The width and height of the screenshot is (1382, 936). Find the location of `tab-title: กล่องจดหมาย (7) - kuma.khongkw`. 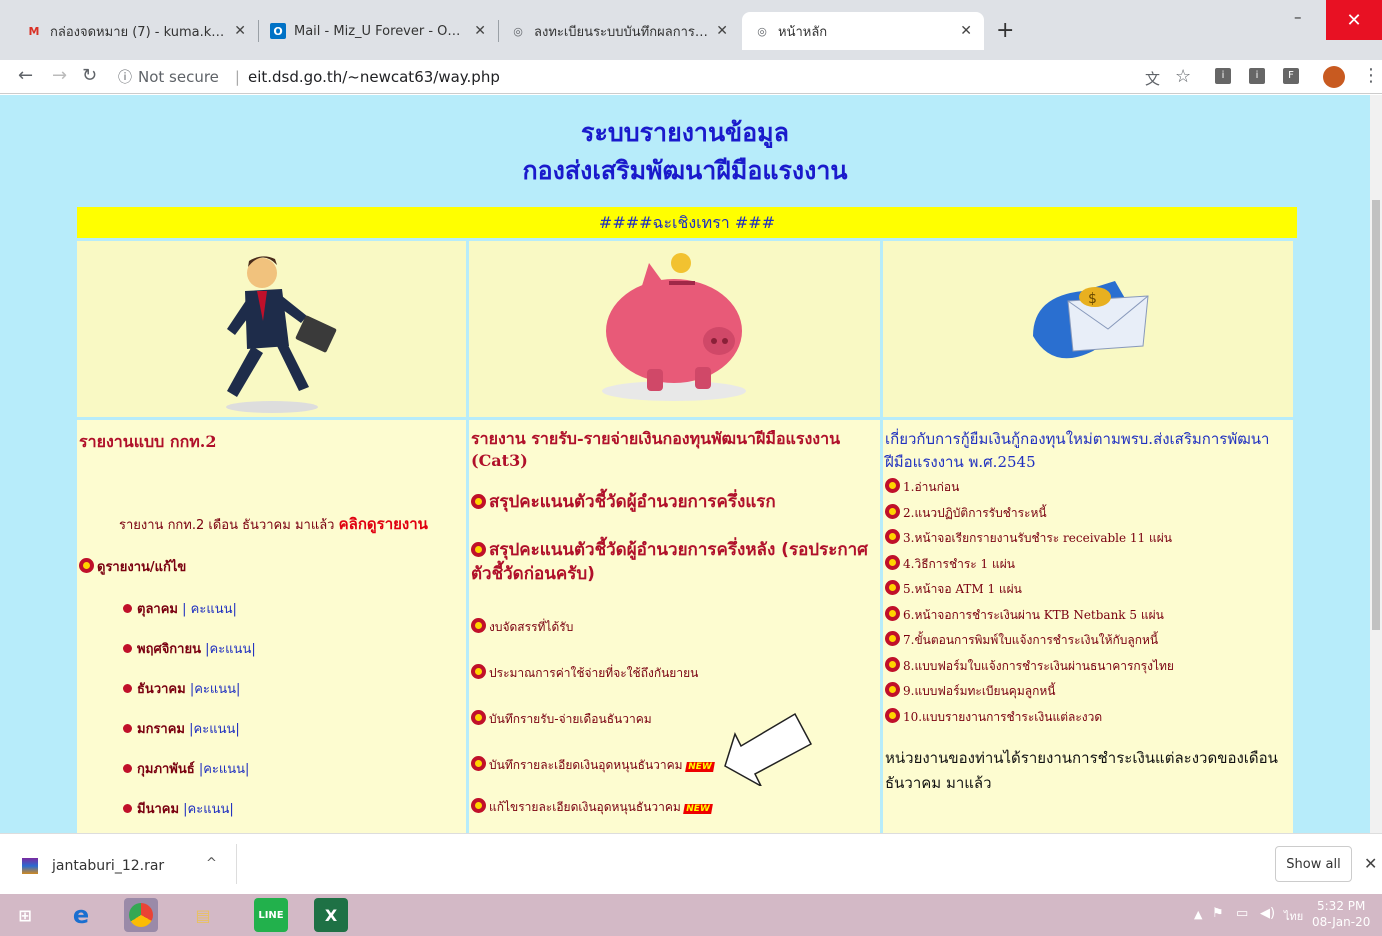

tab-title: กล่องจดหมาย (7) - kuma.khongkw is located at coordinates (138, 32).